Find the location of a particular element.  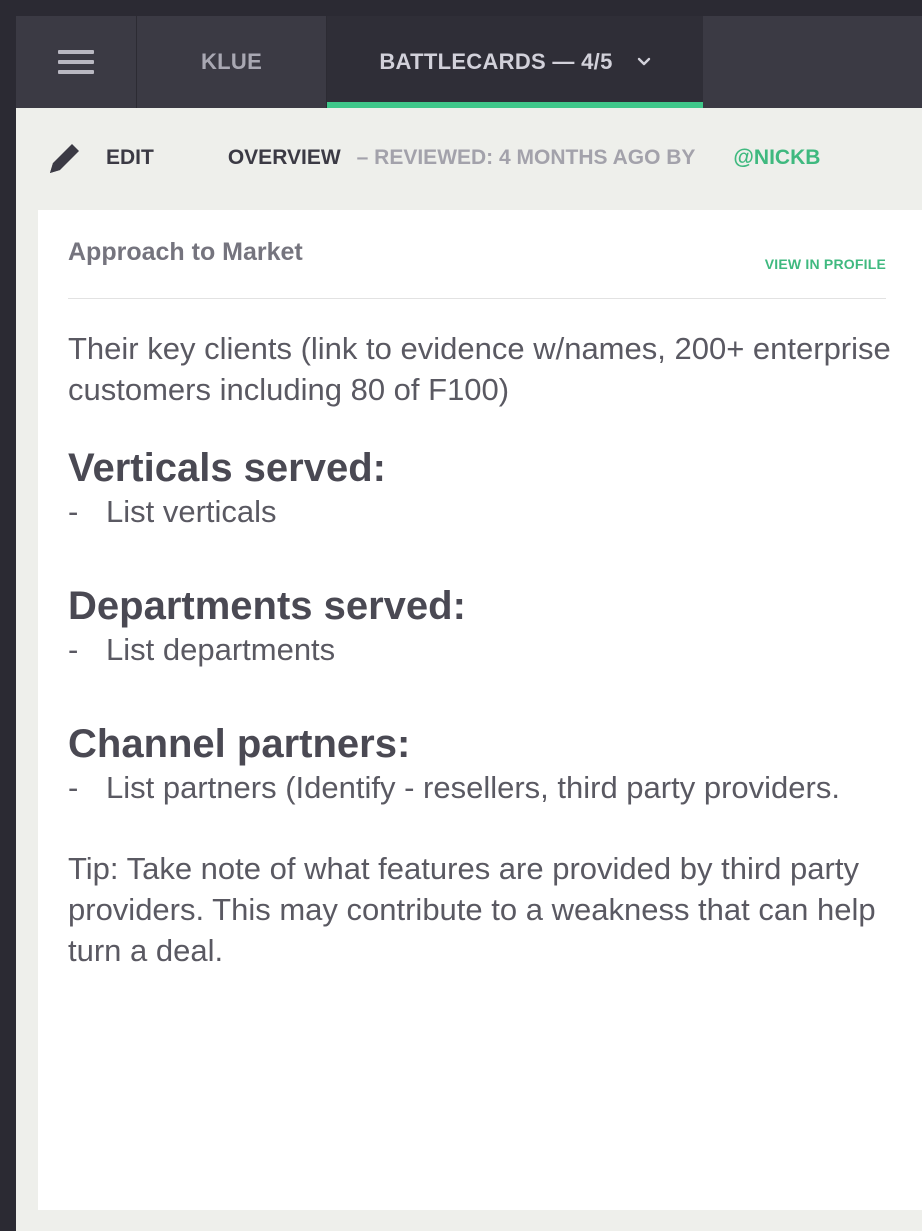

top-nav: KLUE BATTLECARDS — 4/5 is located at coordinates (469, 62).